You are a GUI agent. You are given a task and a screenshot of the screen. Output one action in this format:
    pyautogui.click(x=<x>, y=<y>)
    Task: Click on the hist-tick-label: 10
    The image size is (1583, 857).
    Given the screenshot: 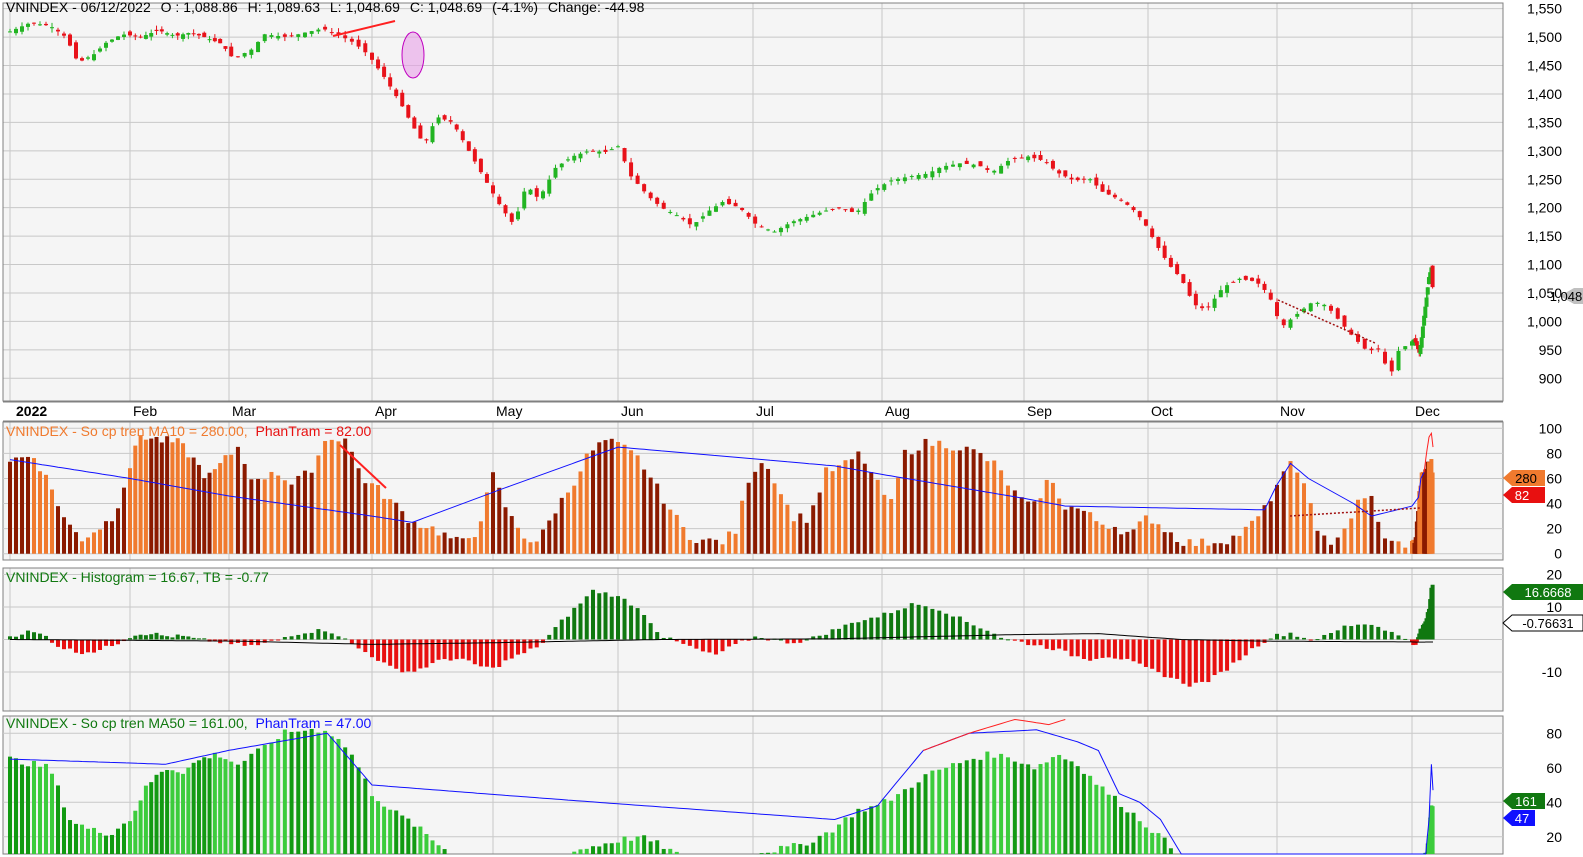 What is the action you would take?
    pyautogui.click(x=1554, y=607)
    